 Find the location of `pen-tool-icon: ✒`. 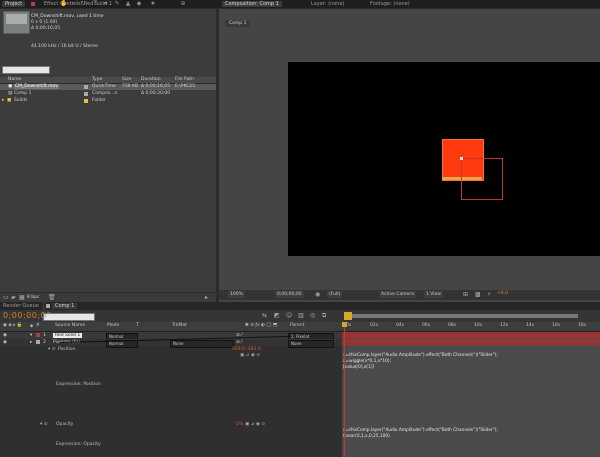

pen-tool-icon: ✒ is located at coordinates (106, 4).